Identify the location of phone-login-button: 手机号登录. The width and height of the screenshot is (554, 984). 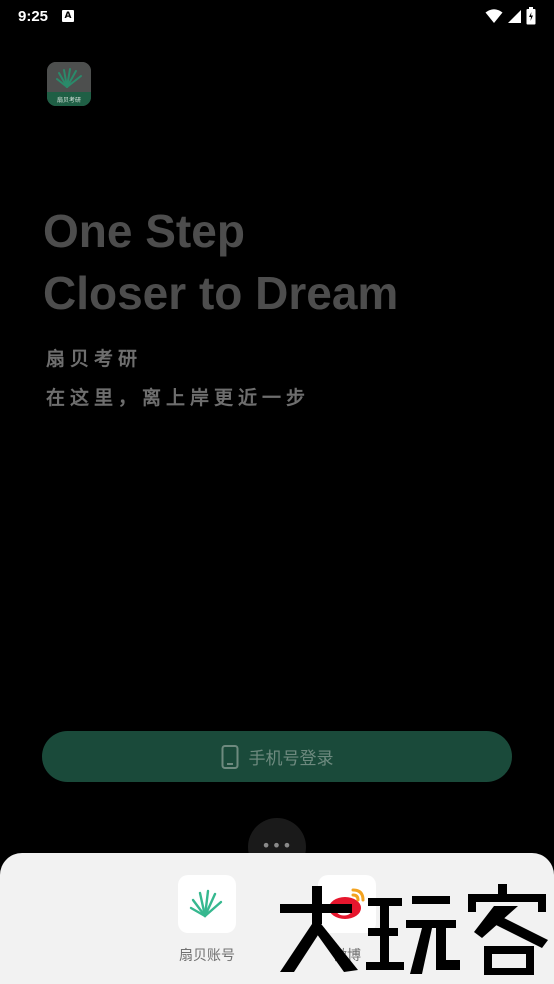
(277, 756).